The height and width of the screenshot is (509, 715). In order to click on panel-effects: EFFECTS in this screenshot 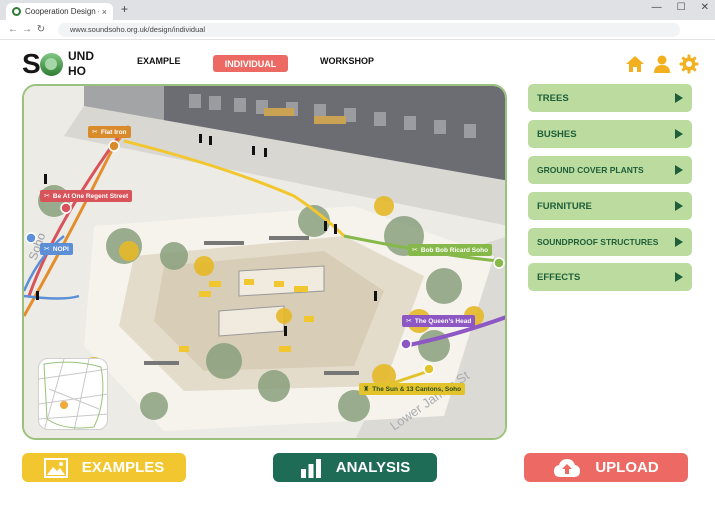, I will do `click(610, 277)`.